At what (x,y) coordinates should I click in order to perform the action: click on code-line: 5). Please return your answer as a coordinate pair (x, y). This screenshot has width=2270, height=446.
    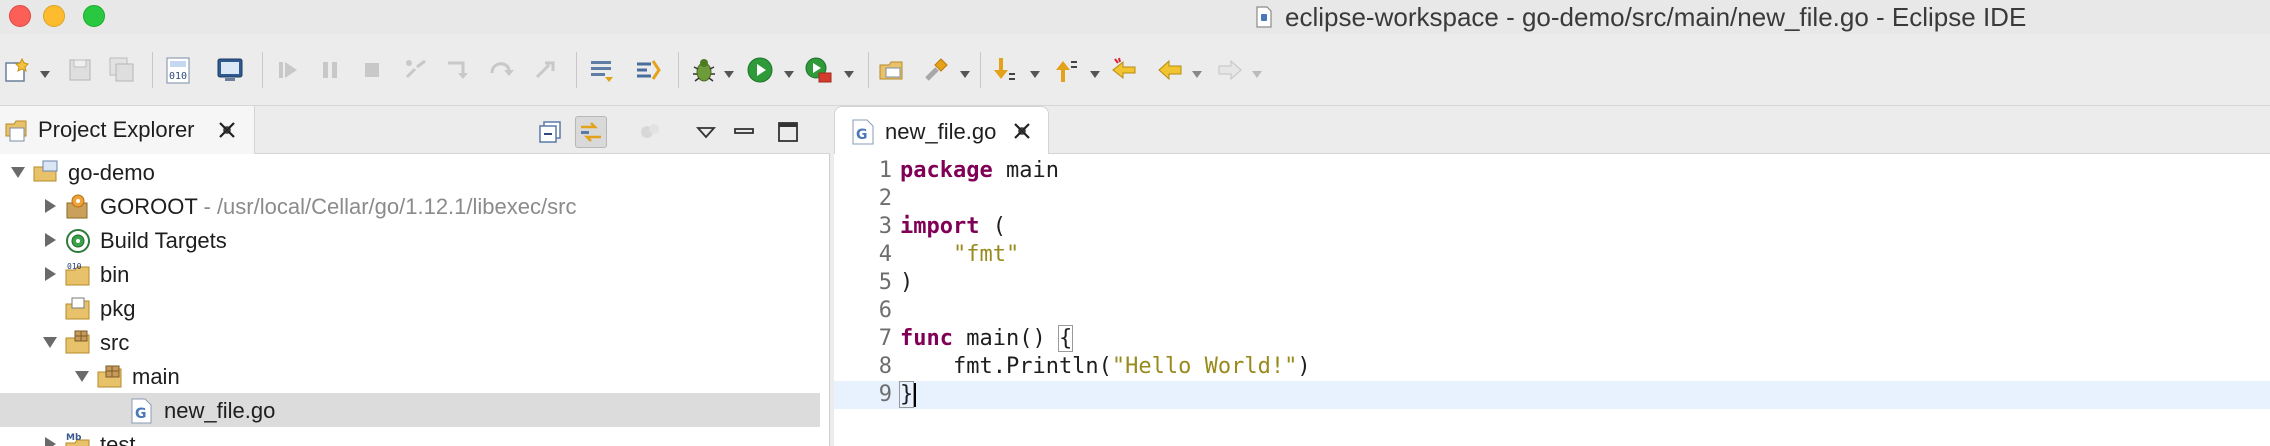
    Looking at the image, I should click on (1552, 283).